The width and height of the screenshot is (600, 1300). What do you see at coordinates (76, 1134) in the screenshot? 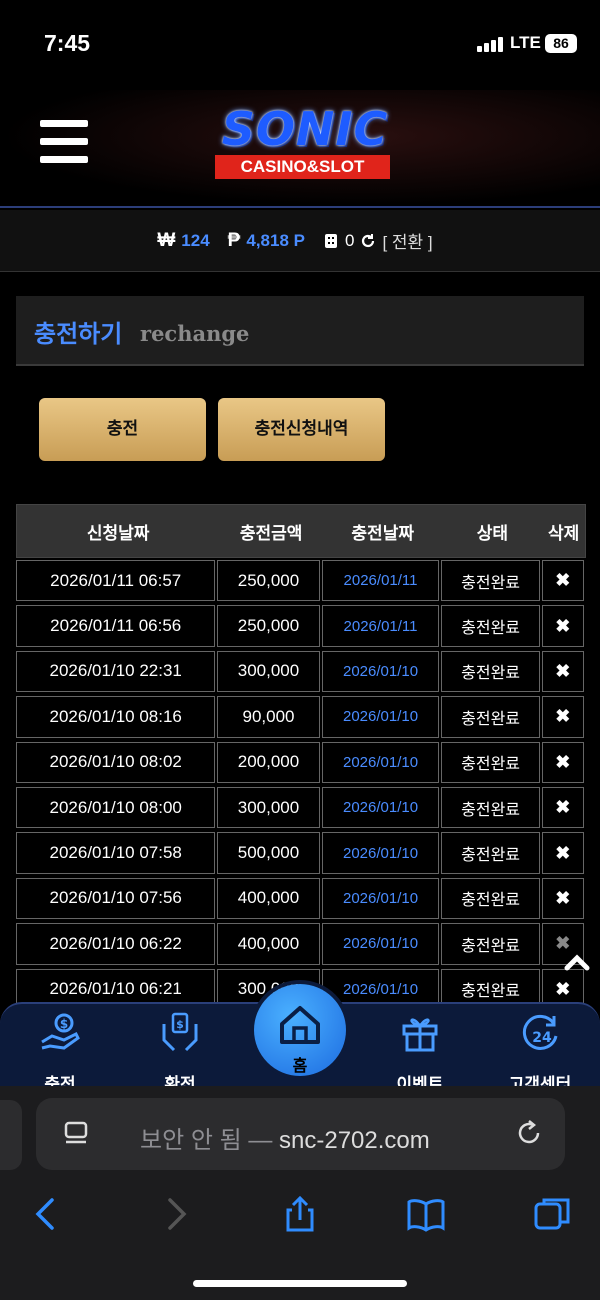
I see `reader-icon` at bounding box center [76, 1134].